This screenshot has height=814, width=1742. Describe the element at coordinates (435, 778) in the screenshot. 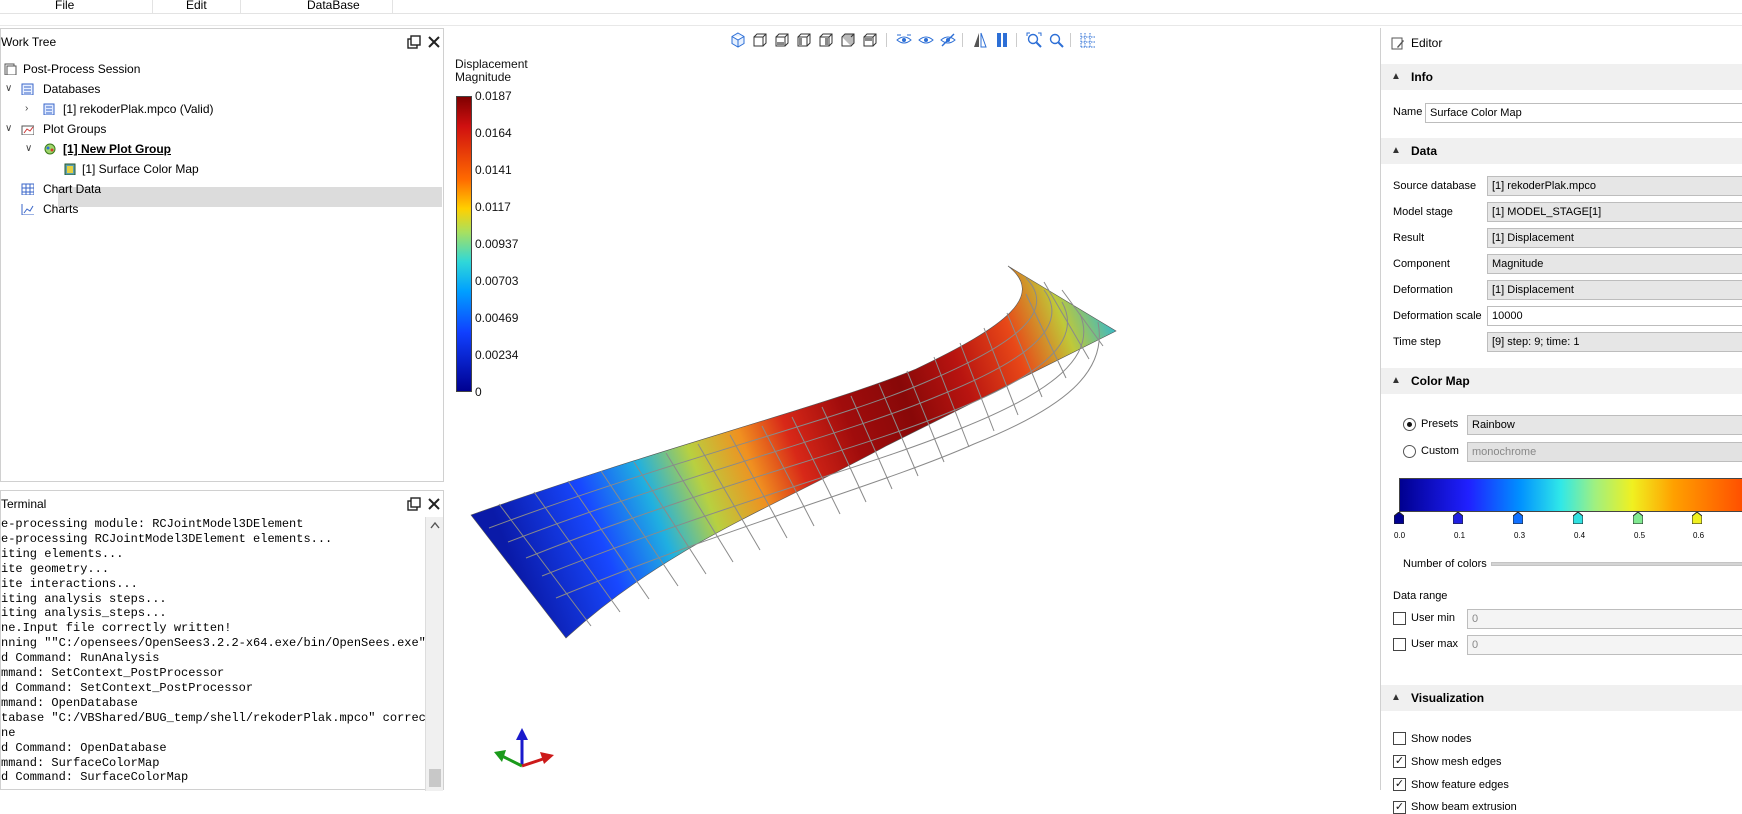

I see `scrollbar-thumb` at that location.